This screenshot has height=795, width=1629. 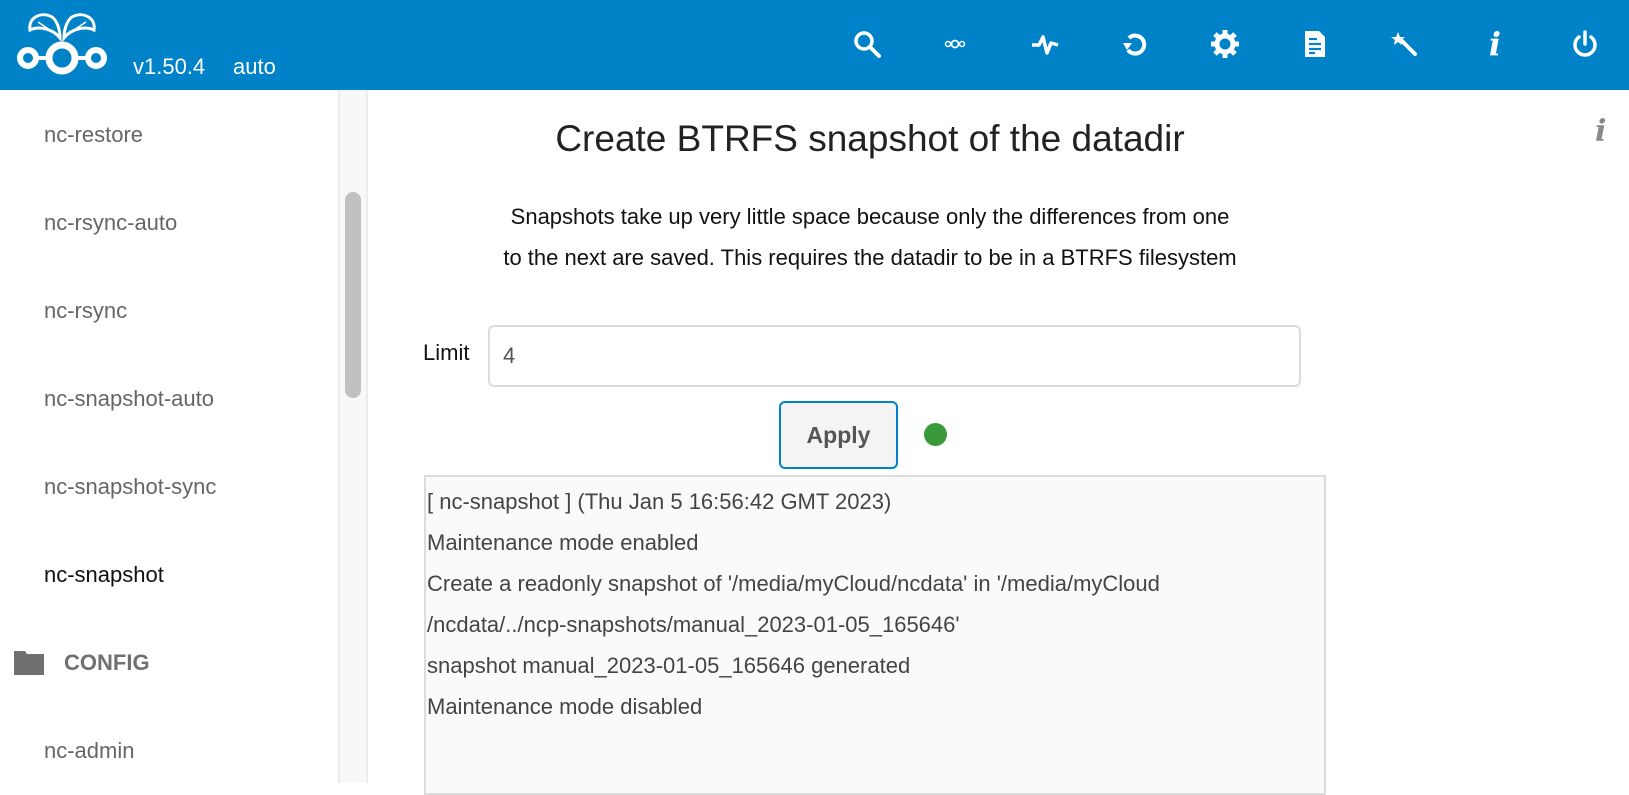 I want to click on folder-icon, so click(x=29, y=663).